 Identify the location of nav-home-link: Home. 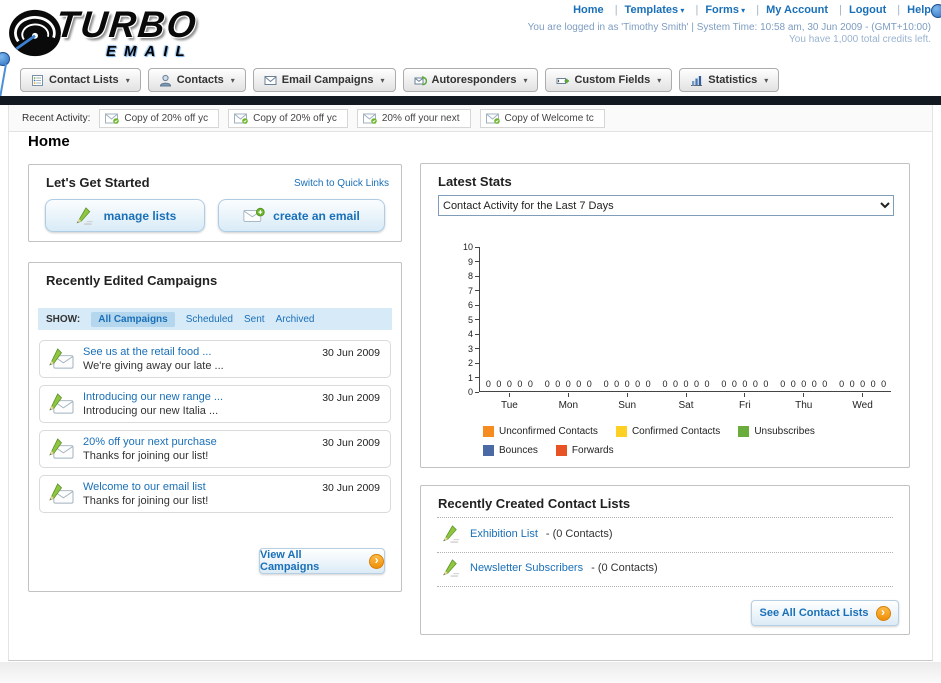
(588, 10).